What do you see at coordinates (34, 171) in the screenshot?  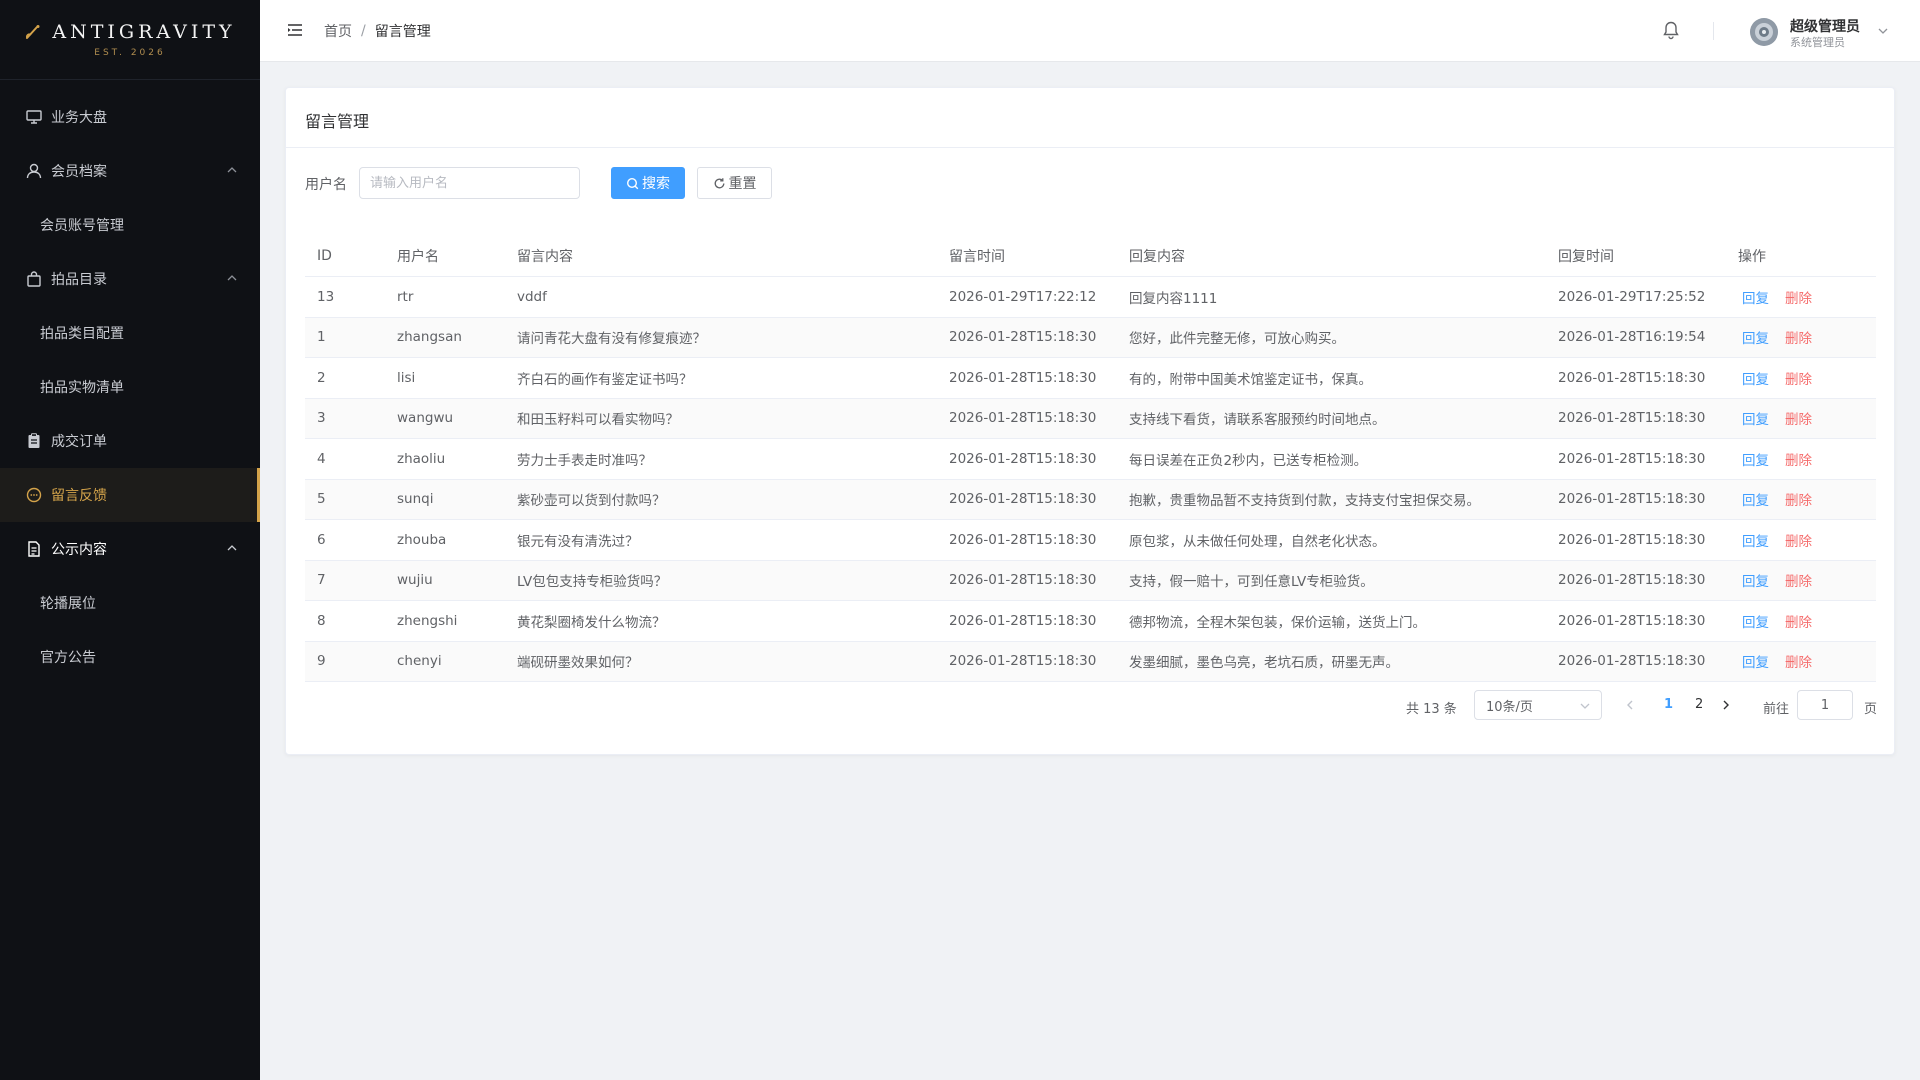 I see `user-icon` at bounding box center [34, 171].